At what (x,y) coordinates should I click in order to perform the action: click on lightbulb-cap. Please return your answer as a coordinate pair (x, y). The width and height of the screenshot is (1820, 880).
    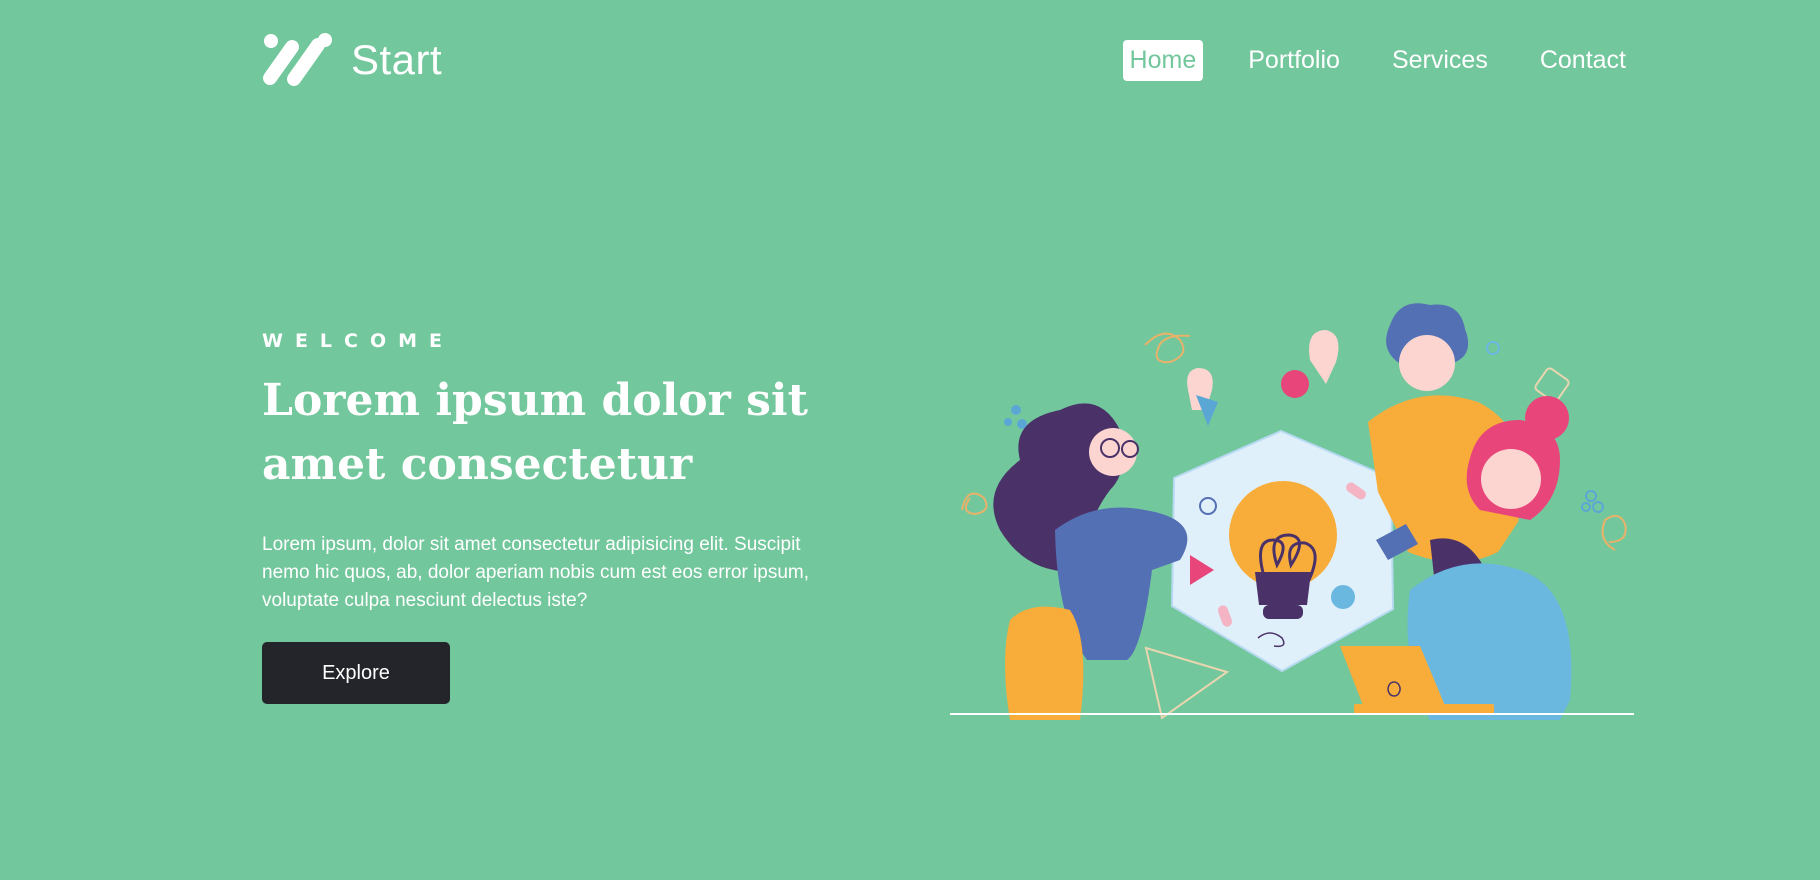
    Looking at the image, I should click on (1283, 612).